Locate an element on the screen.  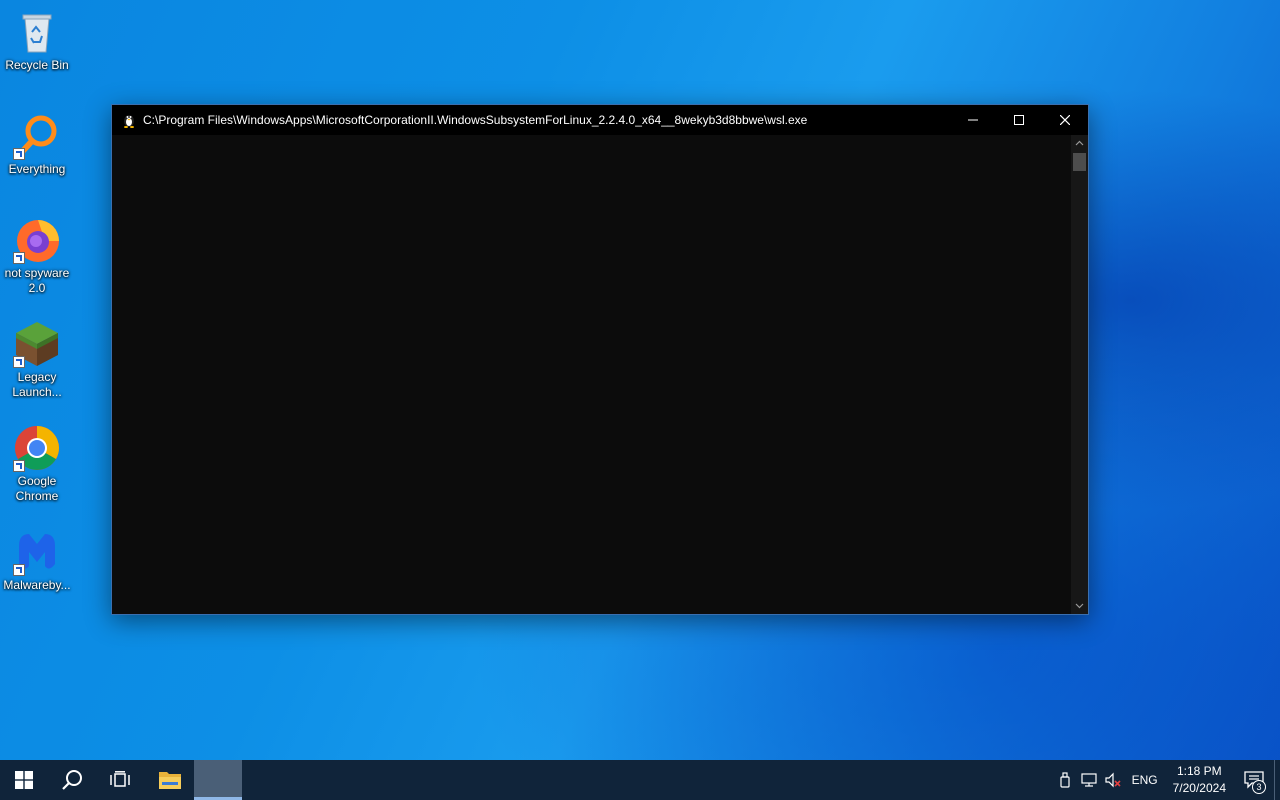
close-button is located at coordinates (1065, 120).